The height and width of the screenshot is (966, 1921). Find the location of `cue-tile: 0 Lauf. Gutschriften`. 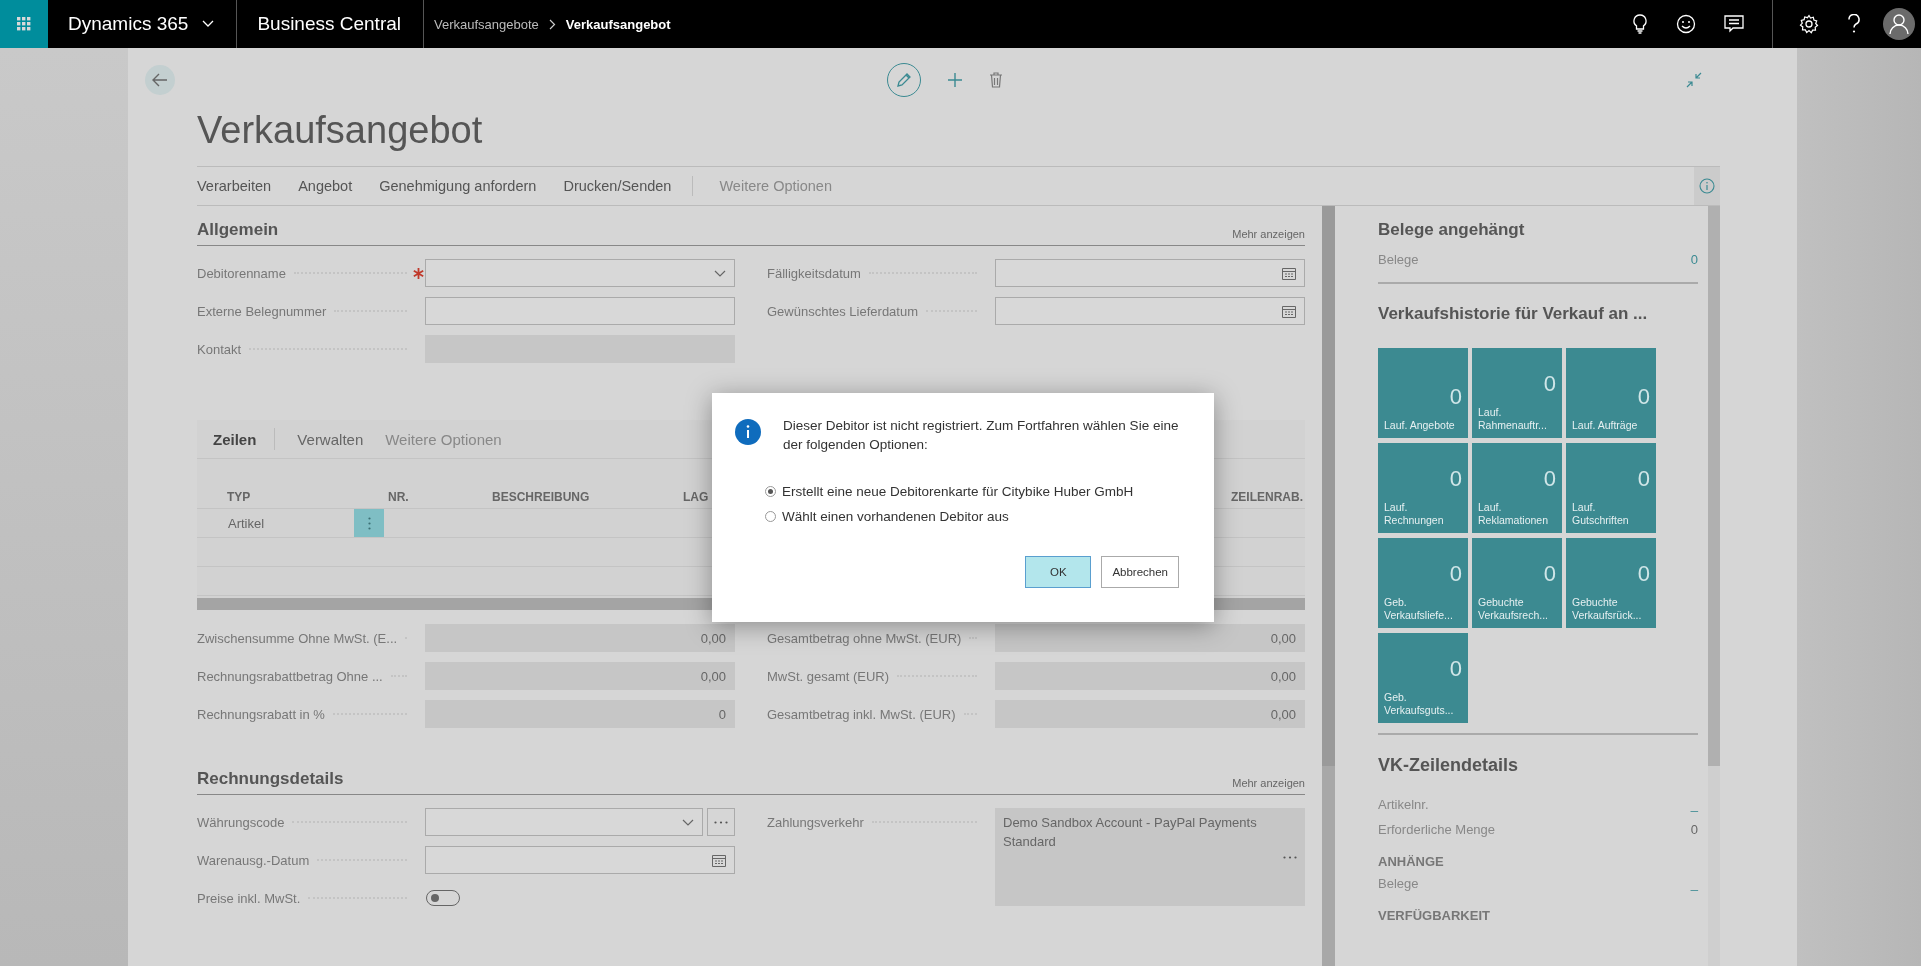

cue-tile: 0 Lauf. Gutschriften is located at coordinates (1611, 488).